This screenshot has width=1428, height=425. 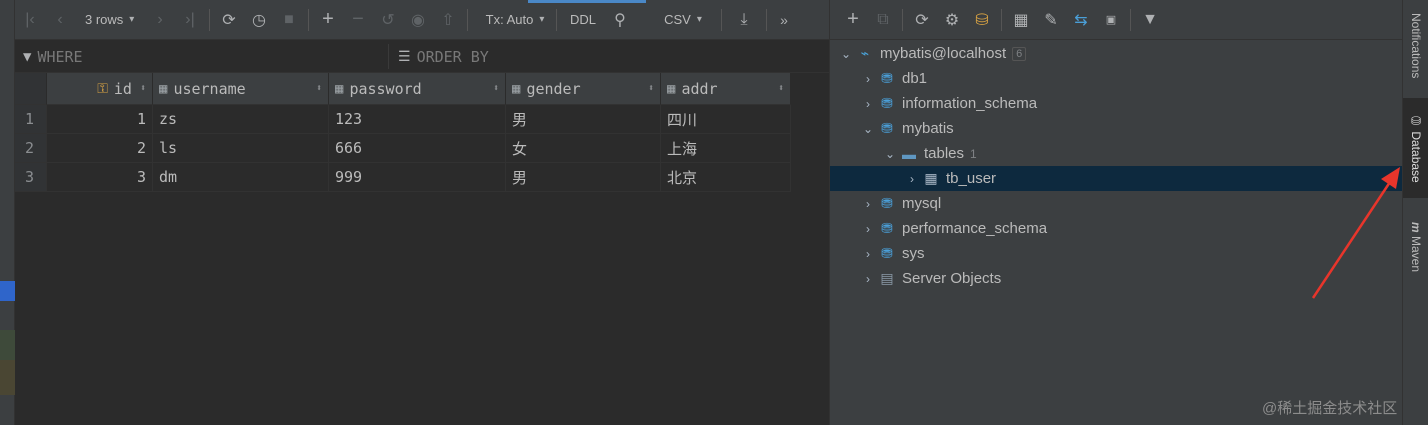 What do you see at coordinates (100, 119) in the screenshot?
I see `cell-id: 1` at bounding box center [100, 119].